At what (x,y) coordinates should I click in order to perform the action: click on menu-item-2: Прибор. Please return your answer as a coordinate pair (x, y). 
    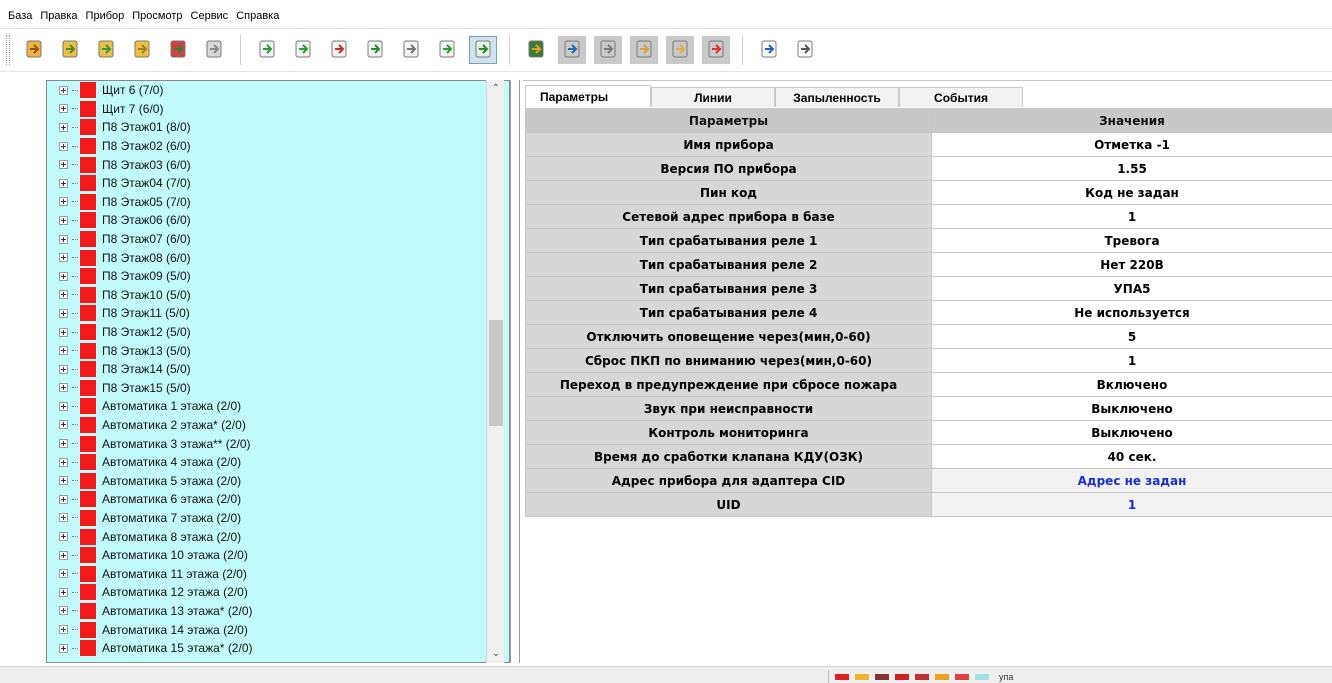
    Looking at the image, I should click on (105, 16).